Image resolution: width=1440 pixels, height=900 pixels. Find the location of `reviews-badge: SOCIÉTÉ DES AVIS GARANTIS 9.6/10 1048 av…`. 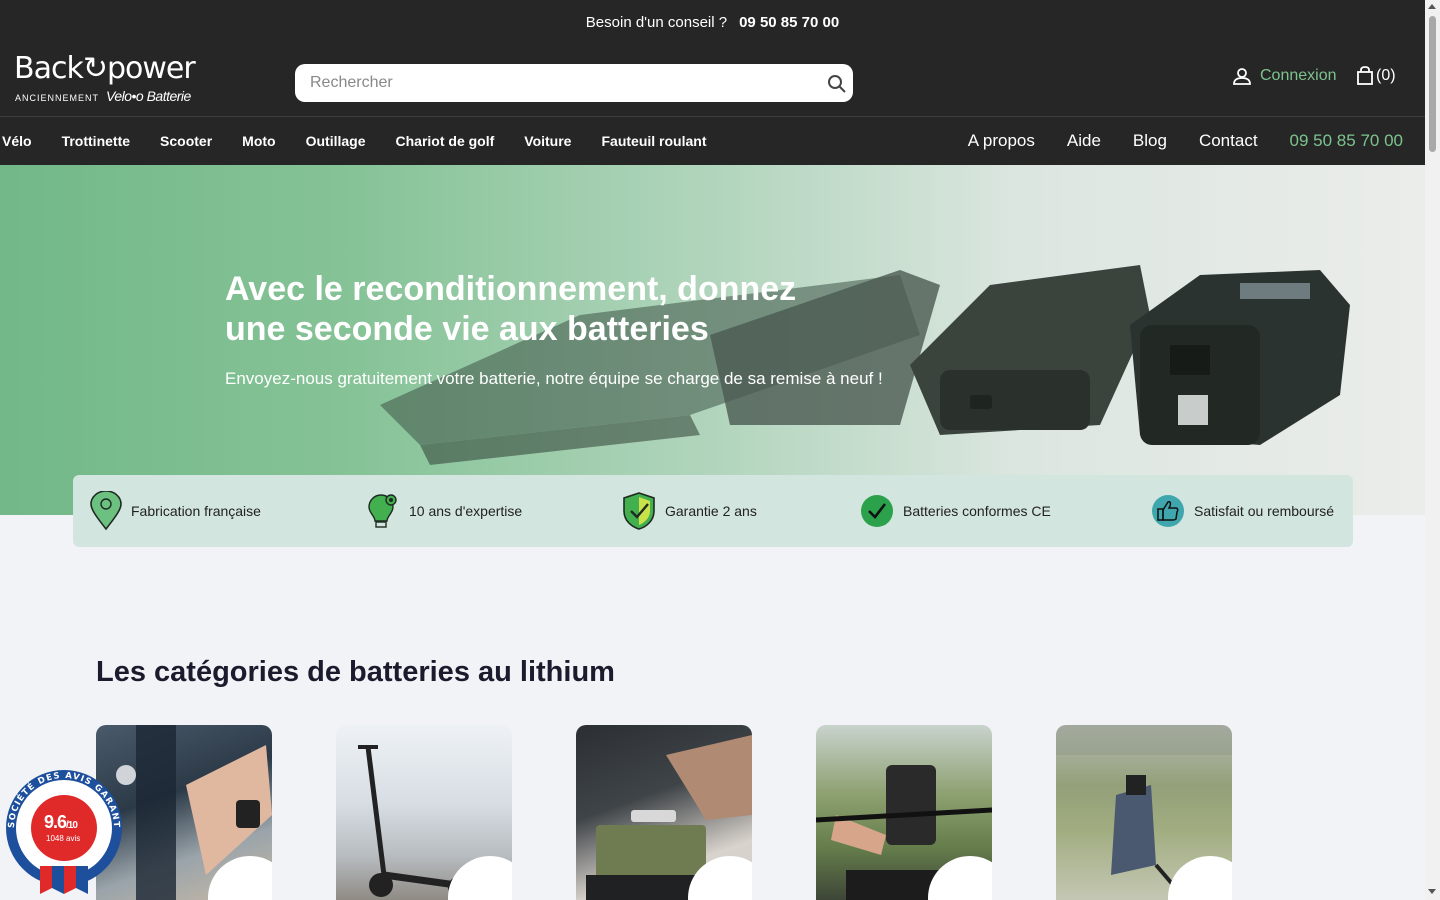

reviews-badge: SOCIÉTÉ DES AVIS GARANTIS 9.6/10 1048 av… is located at coordinates (63, 829).